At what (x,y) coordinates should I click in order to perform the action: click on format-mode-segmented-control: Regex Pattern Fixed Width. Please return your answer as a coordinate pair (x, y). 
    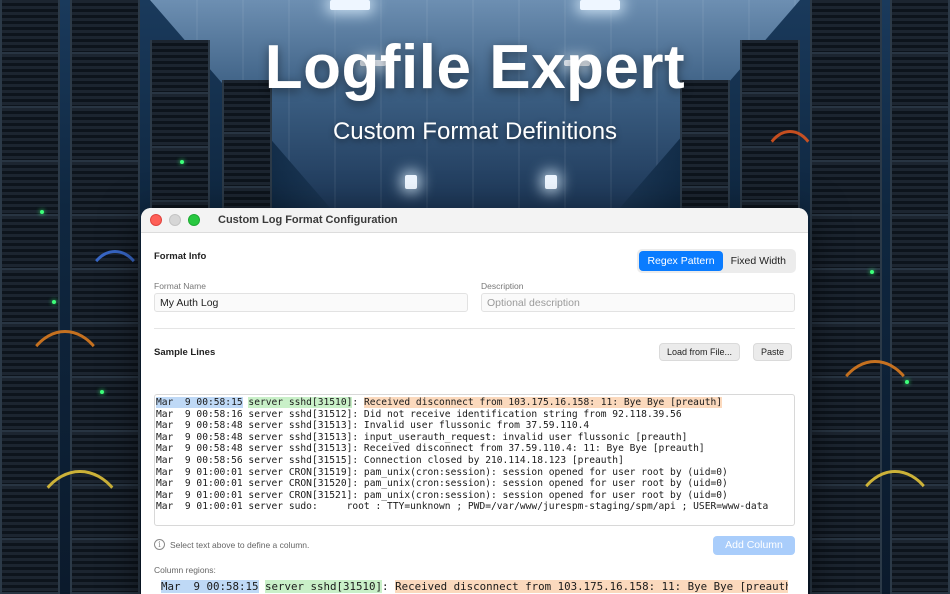
    Looking at the image, I should click on (716, 261).